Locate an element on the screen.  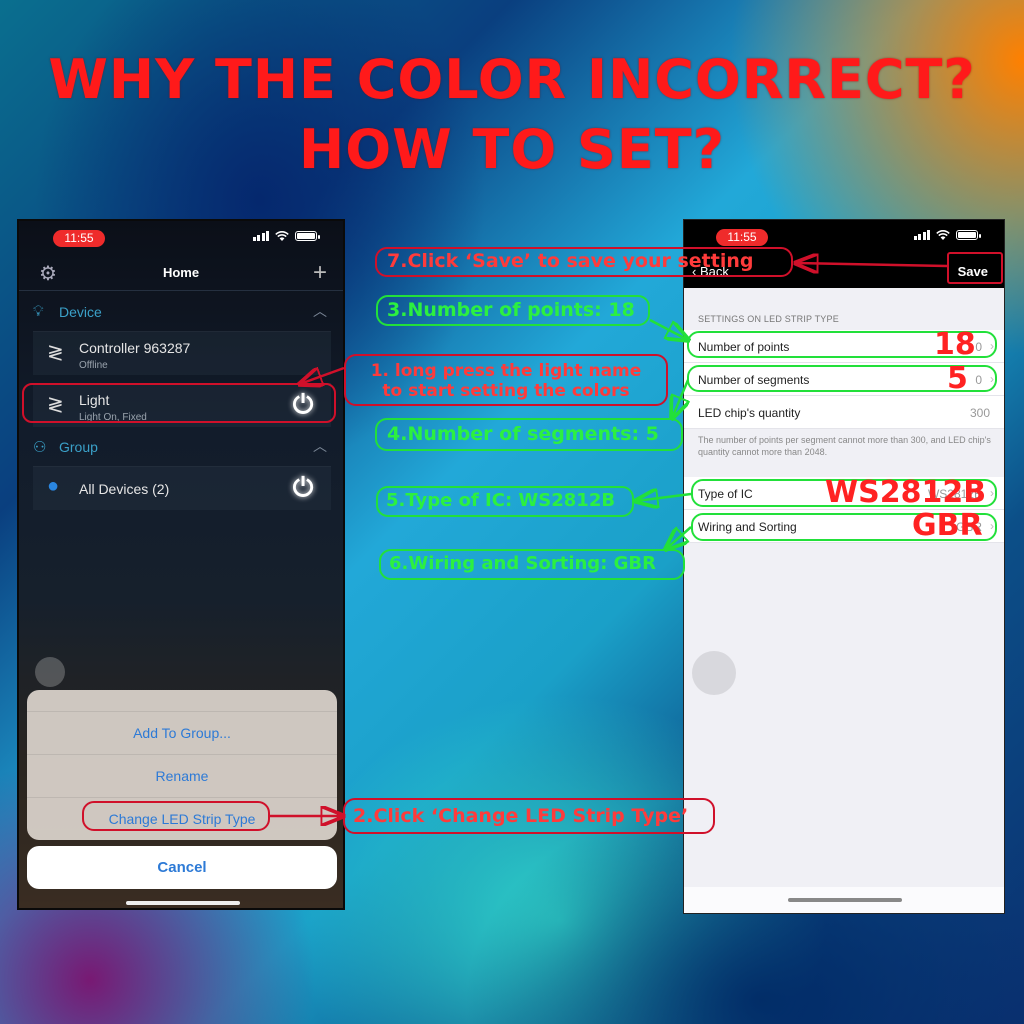
bulb-icon: ● is located at coordinates (53, 486).